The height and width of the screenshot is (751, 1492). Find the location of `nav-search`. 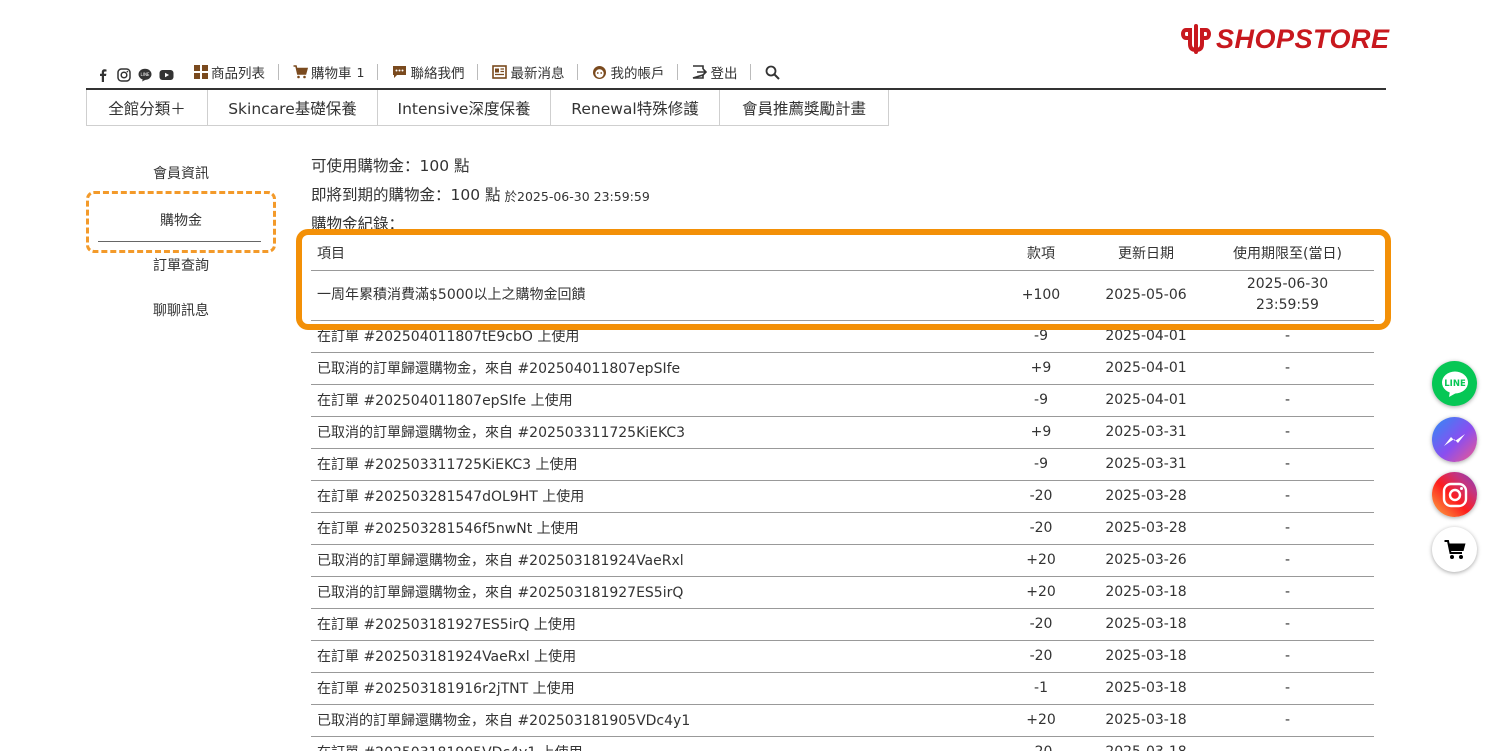

nav-search is located at coordinates (772, 72).